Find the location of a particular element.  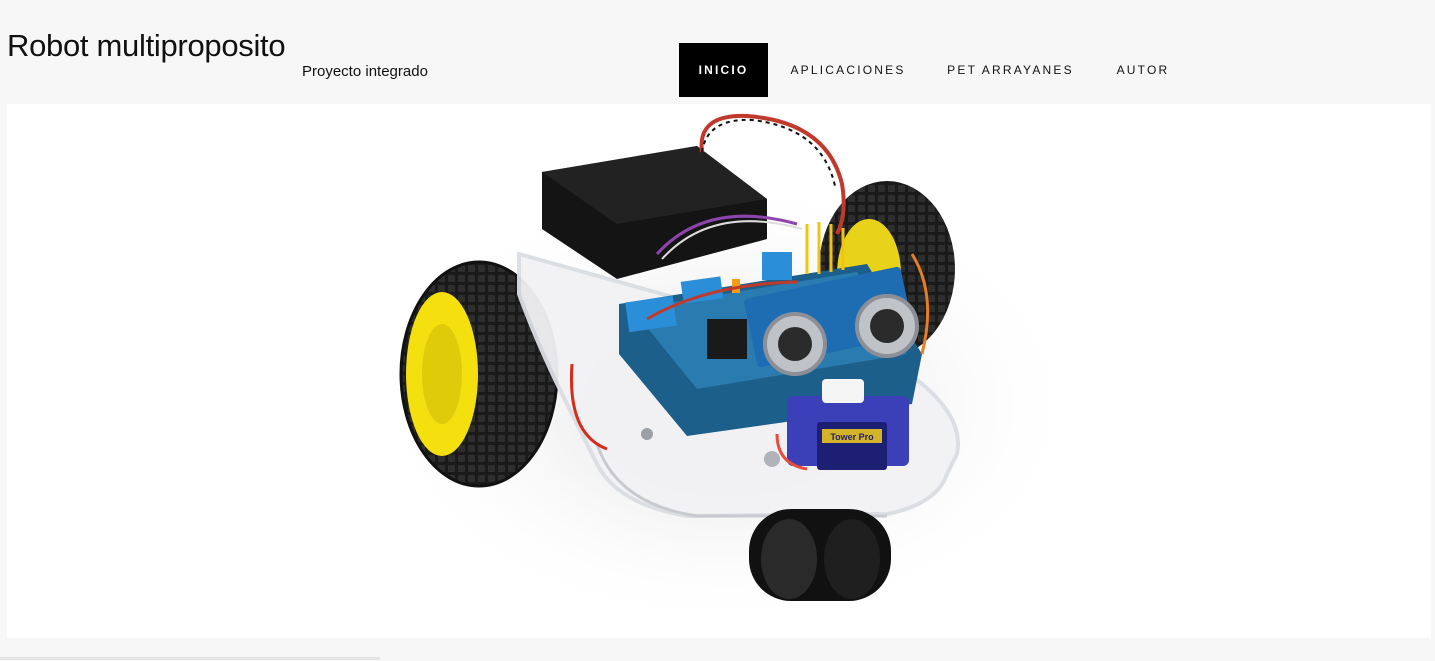

nav-item-aplicaciones: APLICACIONES is located at coordinates (848, 70).